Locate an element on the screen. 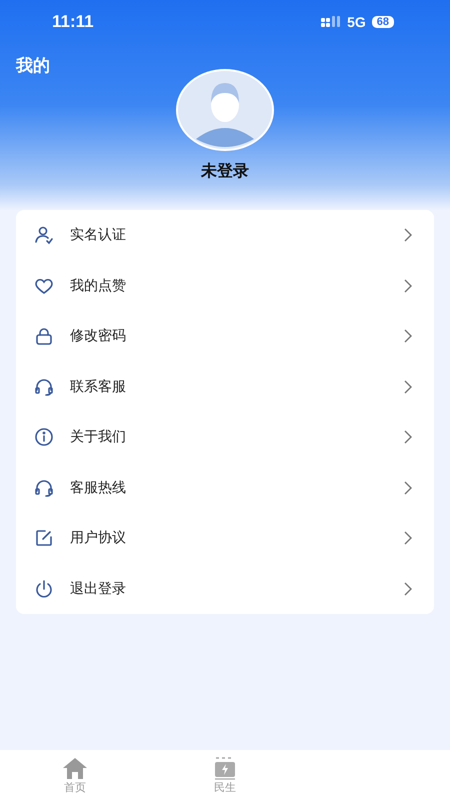 The height and width of the screenshot is (800, 450). status-time: 11:11 is located at coordinates (73, 22).